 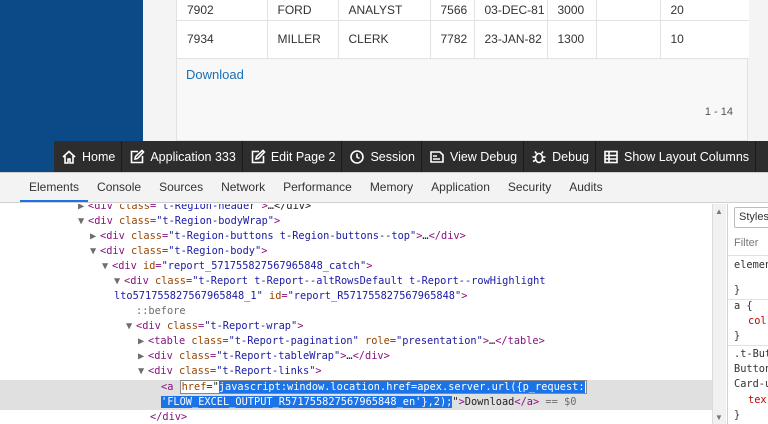 What do you see at coordinates (719, 314) in the screenshot?
I see `elements-scrollbar: ▲ ▼` at bounding box center [719, 314].